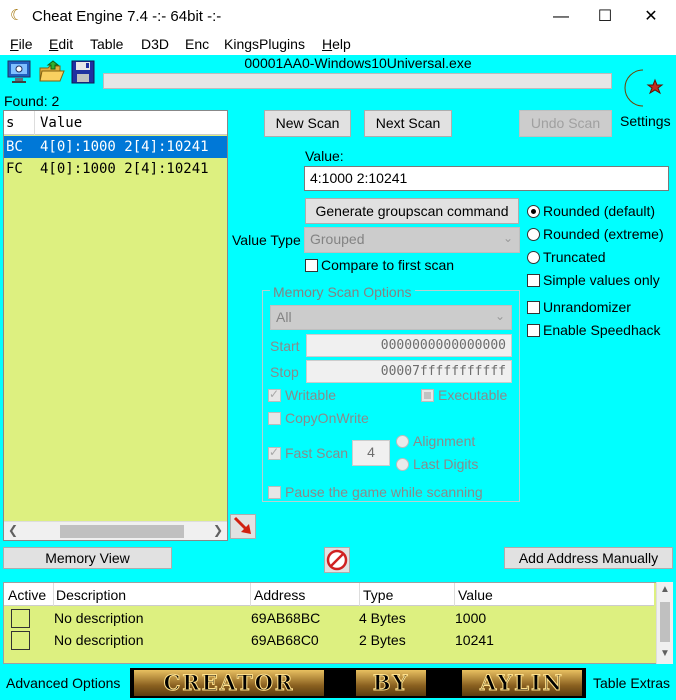 The image size is (676, 700). What do you see at coordinates (599, 211) in the screenshot?
I see `rounded-default-label: Rounded (default)` at bounding box center [599, 211].